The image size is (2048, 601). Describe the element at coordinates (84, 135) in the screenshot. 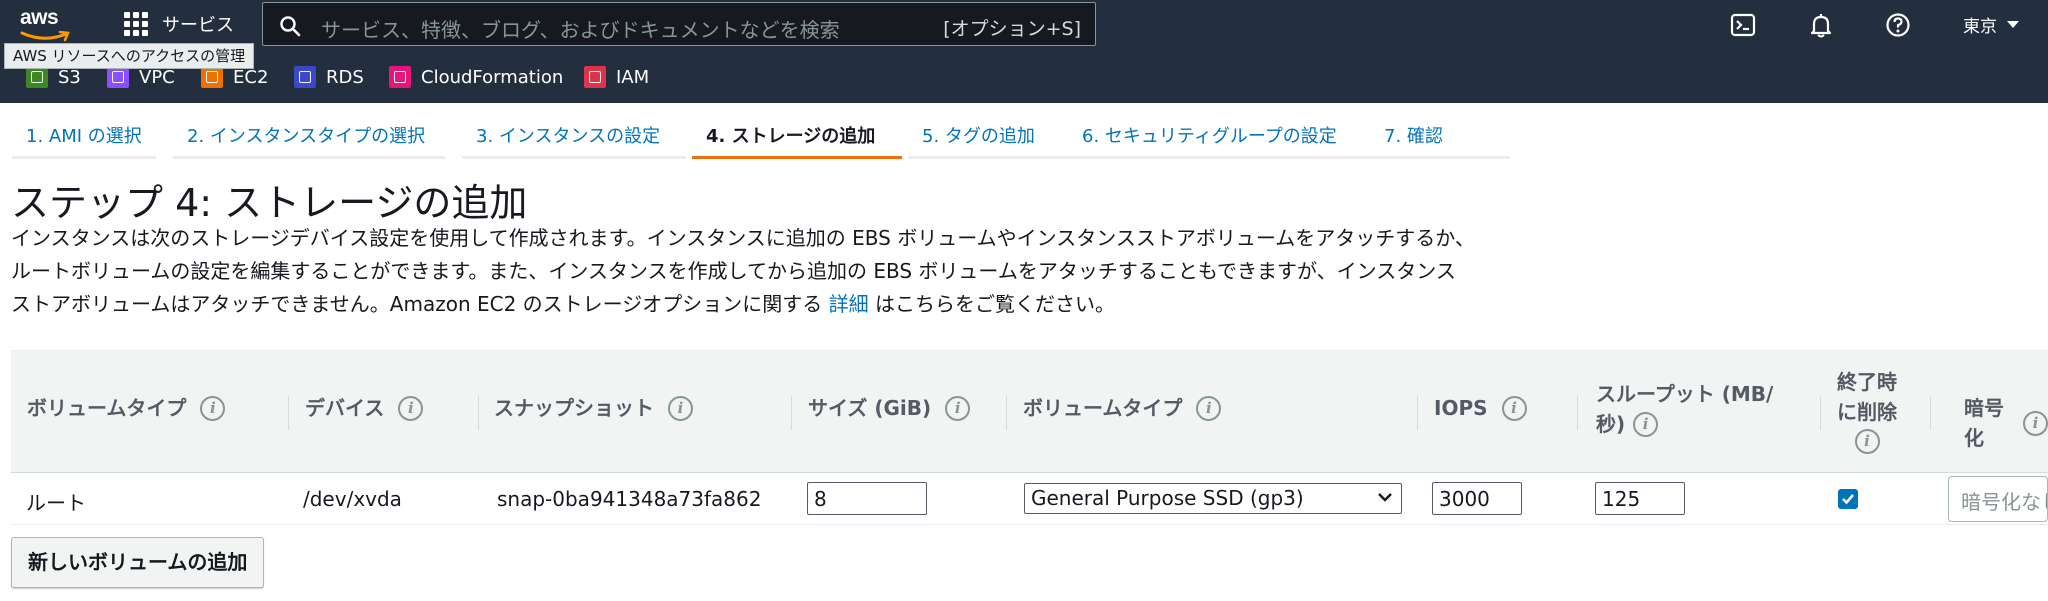

I see `tab-ami: 1. AMI の選択` at that location.